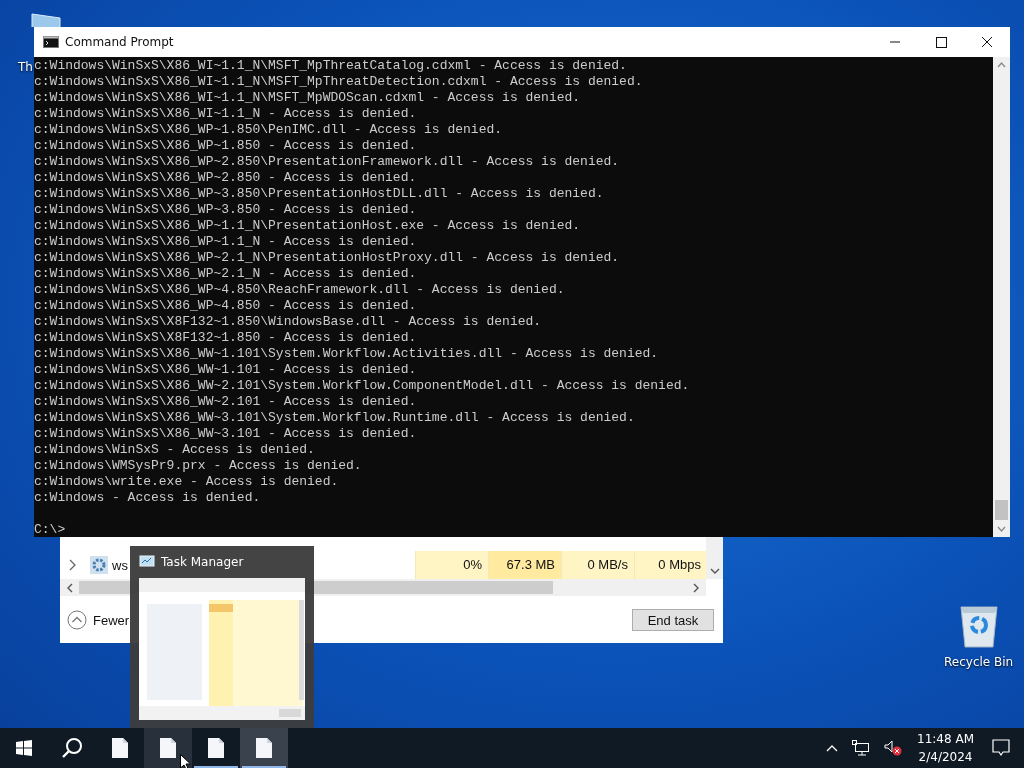 This screenshot has width=1024, height=768. I want to click on console-line: c:Windows\WinSxS - Access is denied., so click(175, 450).